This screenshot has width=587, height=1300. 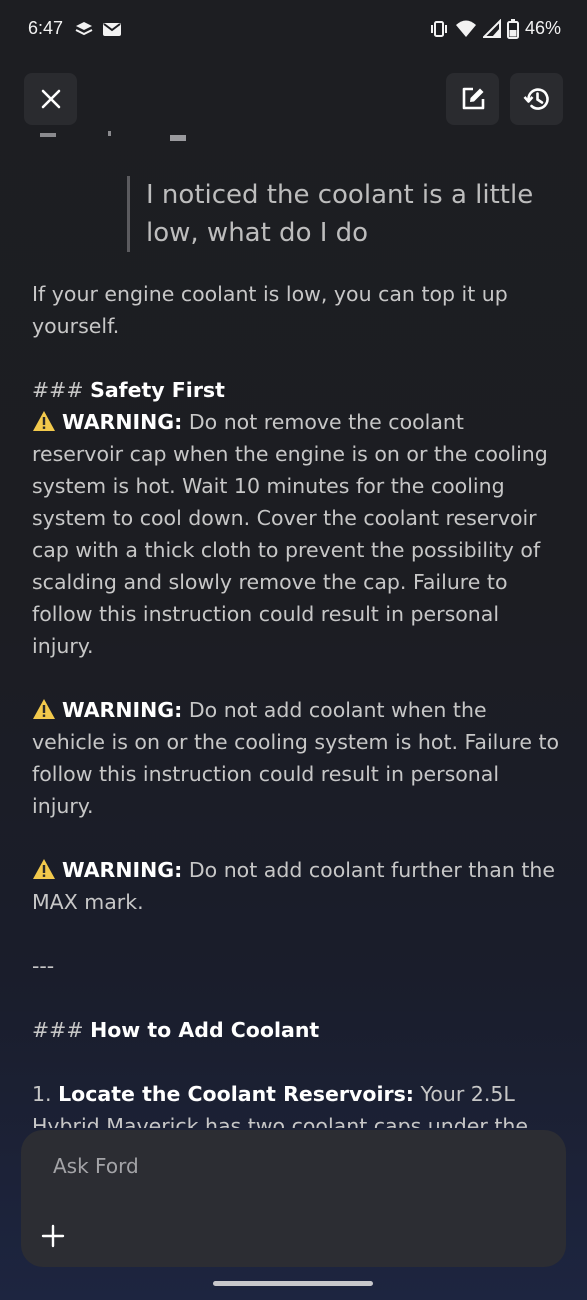 I want to click on status-time: 6:47, so click(x=46, y=28).